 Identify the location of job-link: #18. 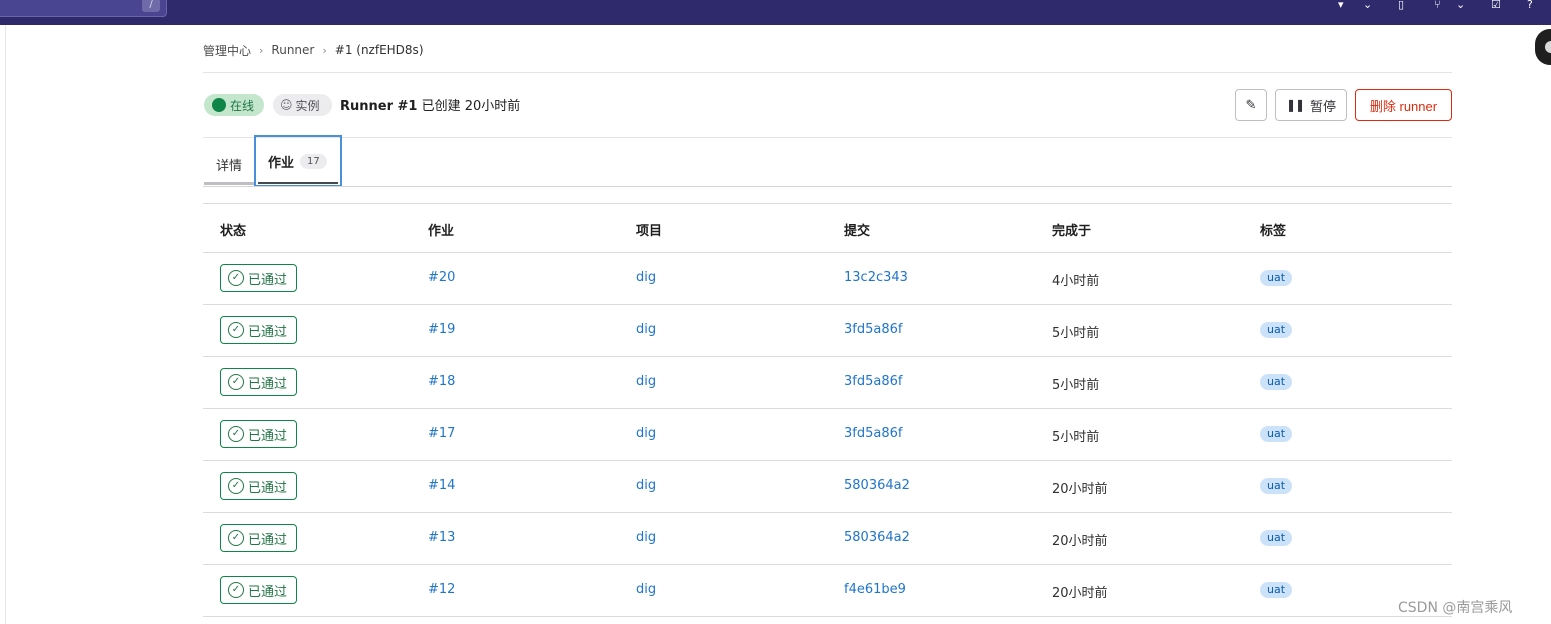
(441, 381).